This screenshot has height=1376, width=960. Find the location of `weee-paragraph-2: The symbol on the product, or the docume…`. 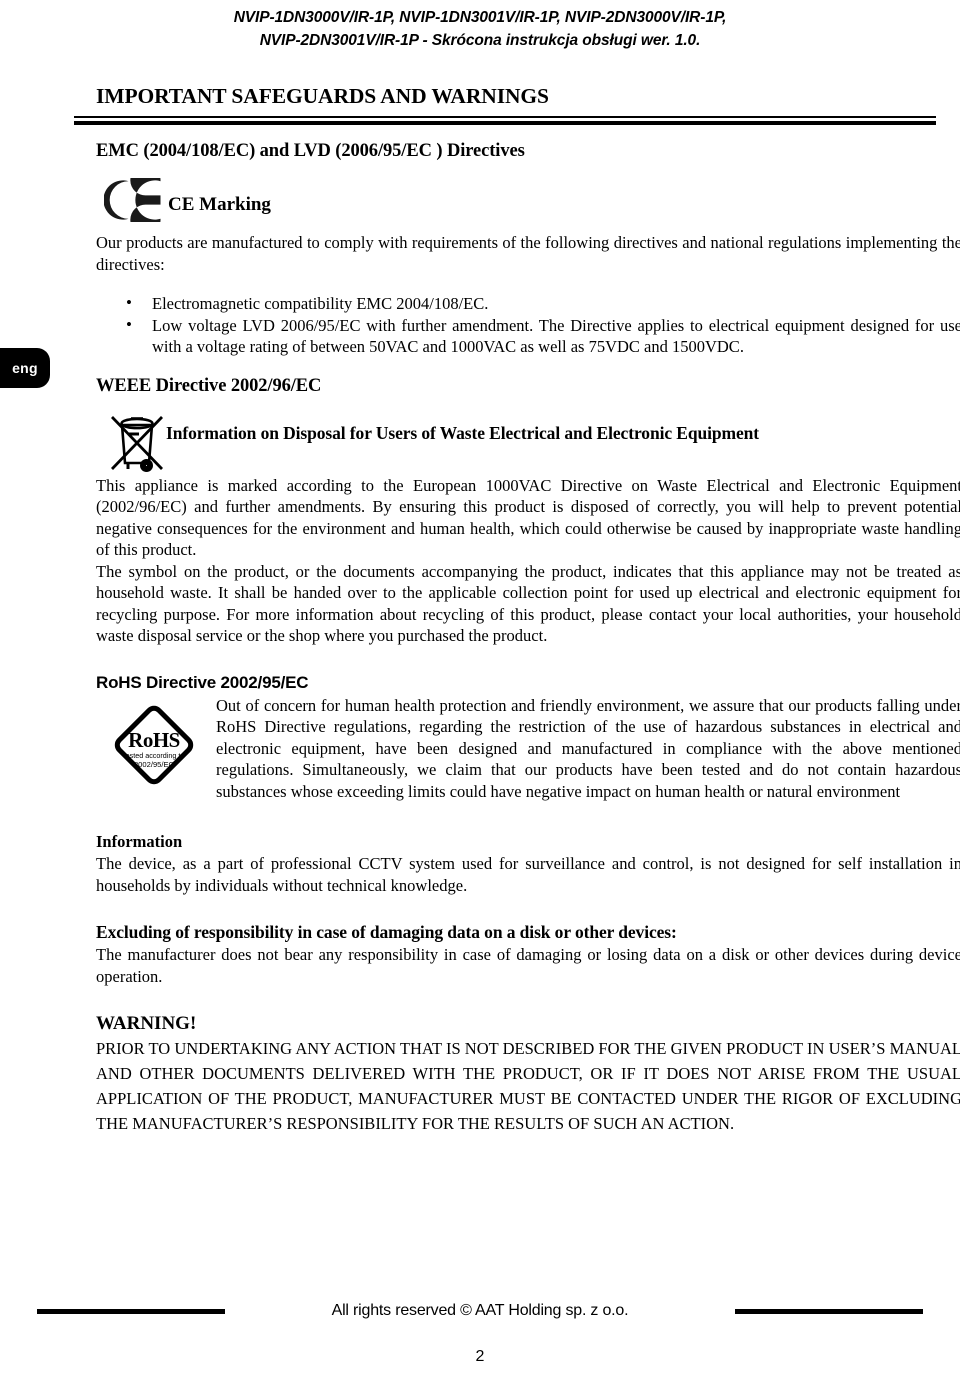

weee-paragraph-2: The symbol on the product, or the docume… is located at coordinates (528, 603).